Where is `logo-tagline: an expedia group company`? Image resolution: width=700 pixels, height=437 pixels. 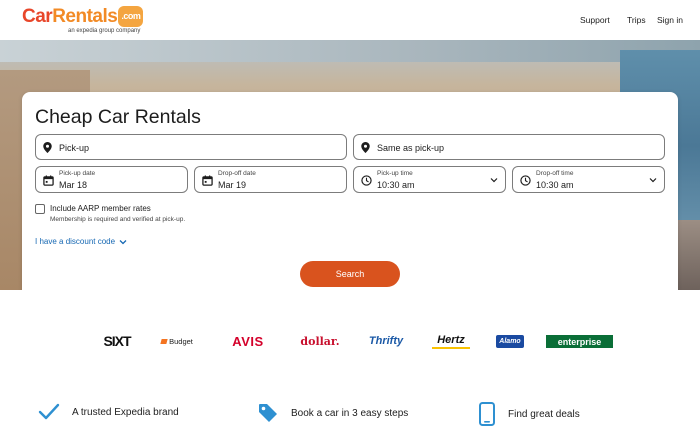 logo-tagline: an expedia group company is located at coordinates (104, 31).